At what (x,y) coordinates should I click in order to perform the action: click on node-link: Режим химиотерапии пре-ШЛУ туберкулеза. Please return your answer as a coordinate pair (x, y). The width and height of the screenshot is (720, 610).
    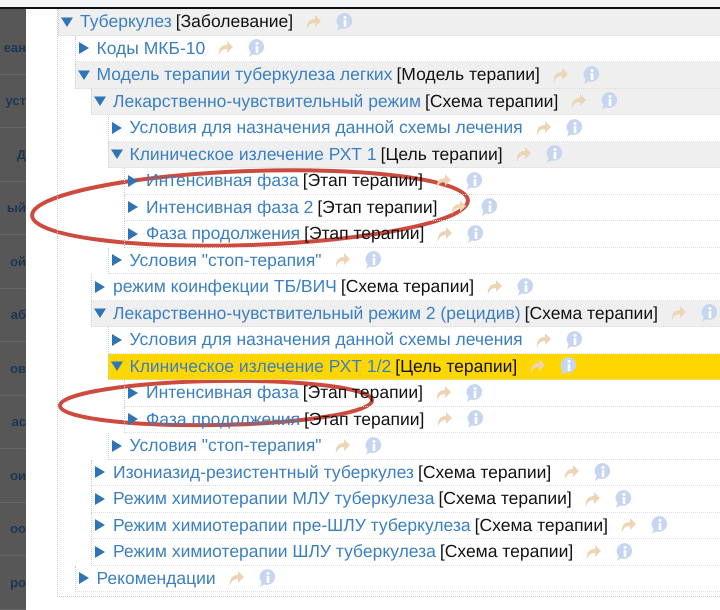
    Looking at the image, I should click on (292, 525).